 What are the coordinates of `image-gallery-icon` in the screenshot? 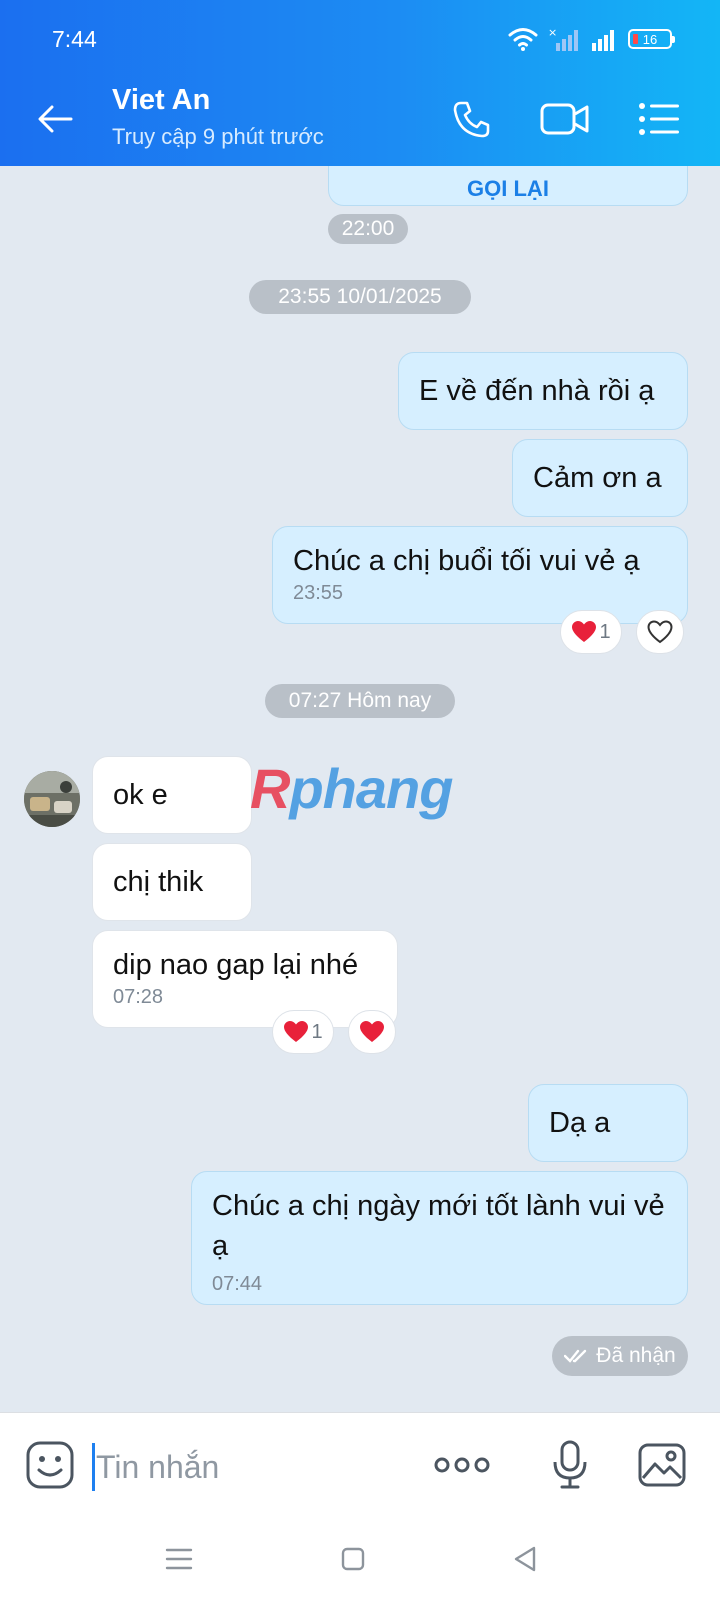 It's located at (662, 1465).